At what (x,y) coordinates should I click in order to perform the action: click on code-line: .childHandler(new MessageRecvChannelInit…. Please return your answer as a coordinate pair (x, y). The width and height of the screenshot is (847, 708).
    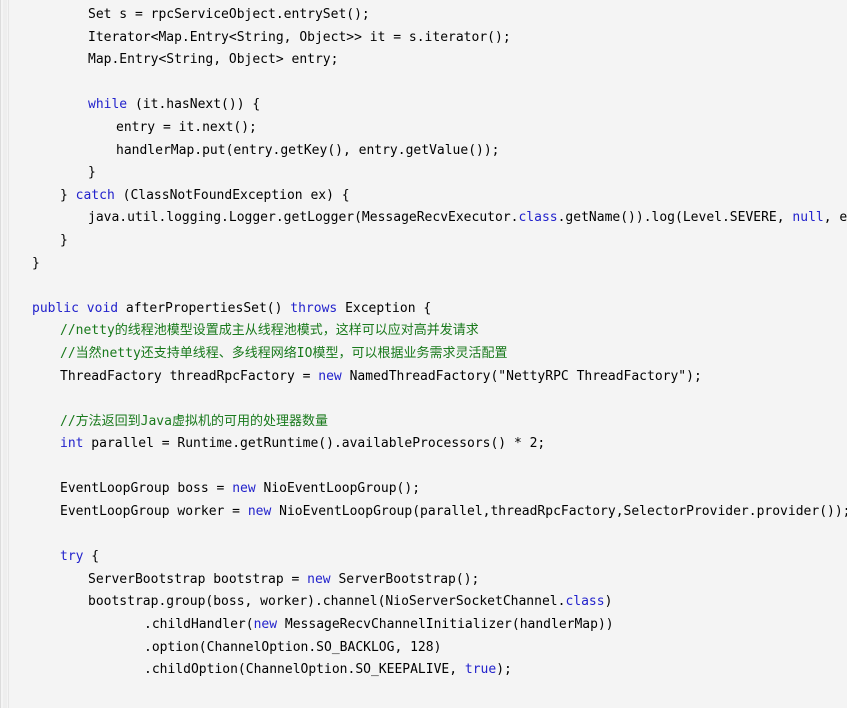
    Looking at the image, I should click on (428, 625).